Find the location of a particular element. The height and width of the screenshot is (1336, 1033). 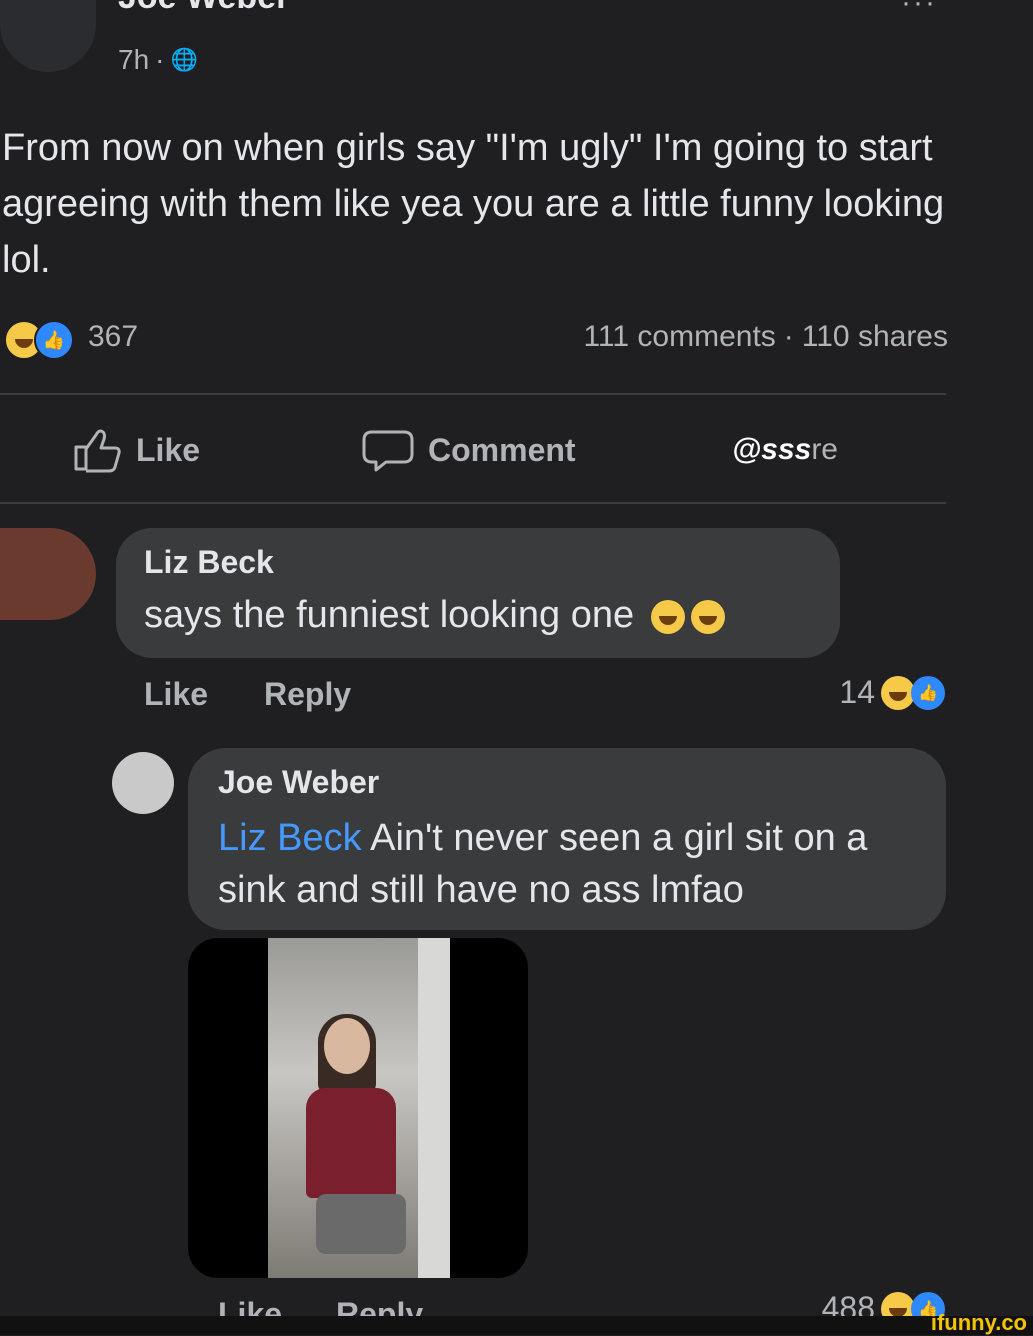

reaction-count: 367 is located at coordinates (113, 337).